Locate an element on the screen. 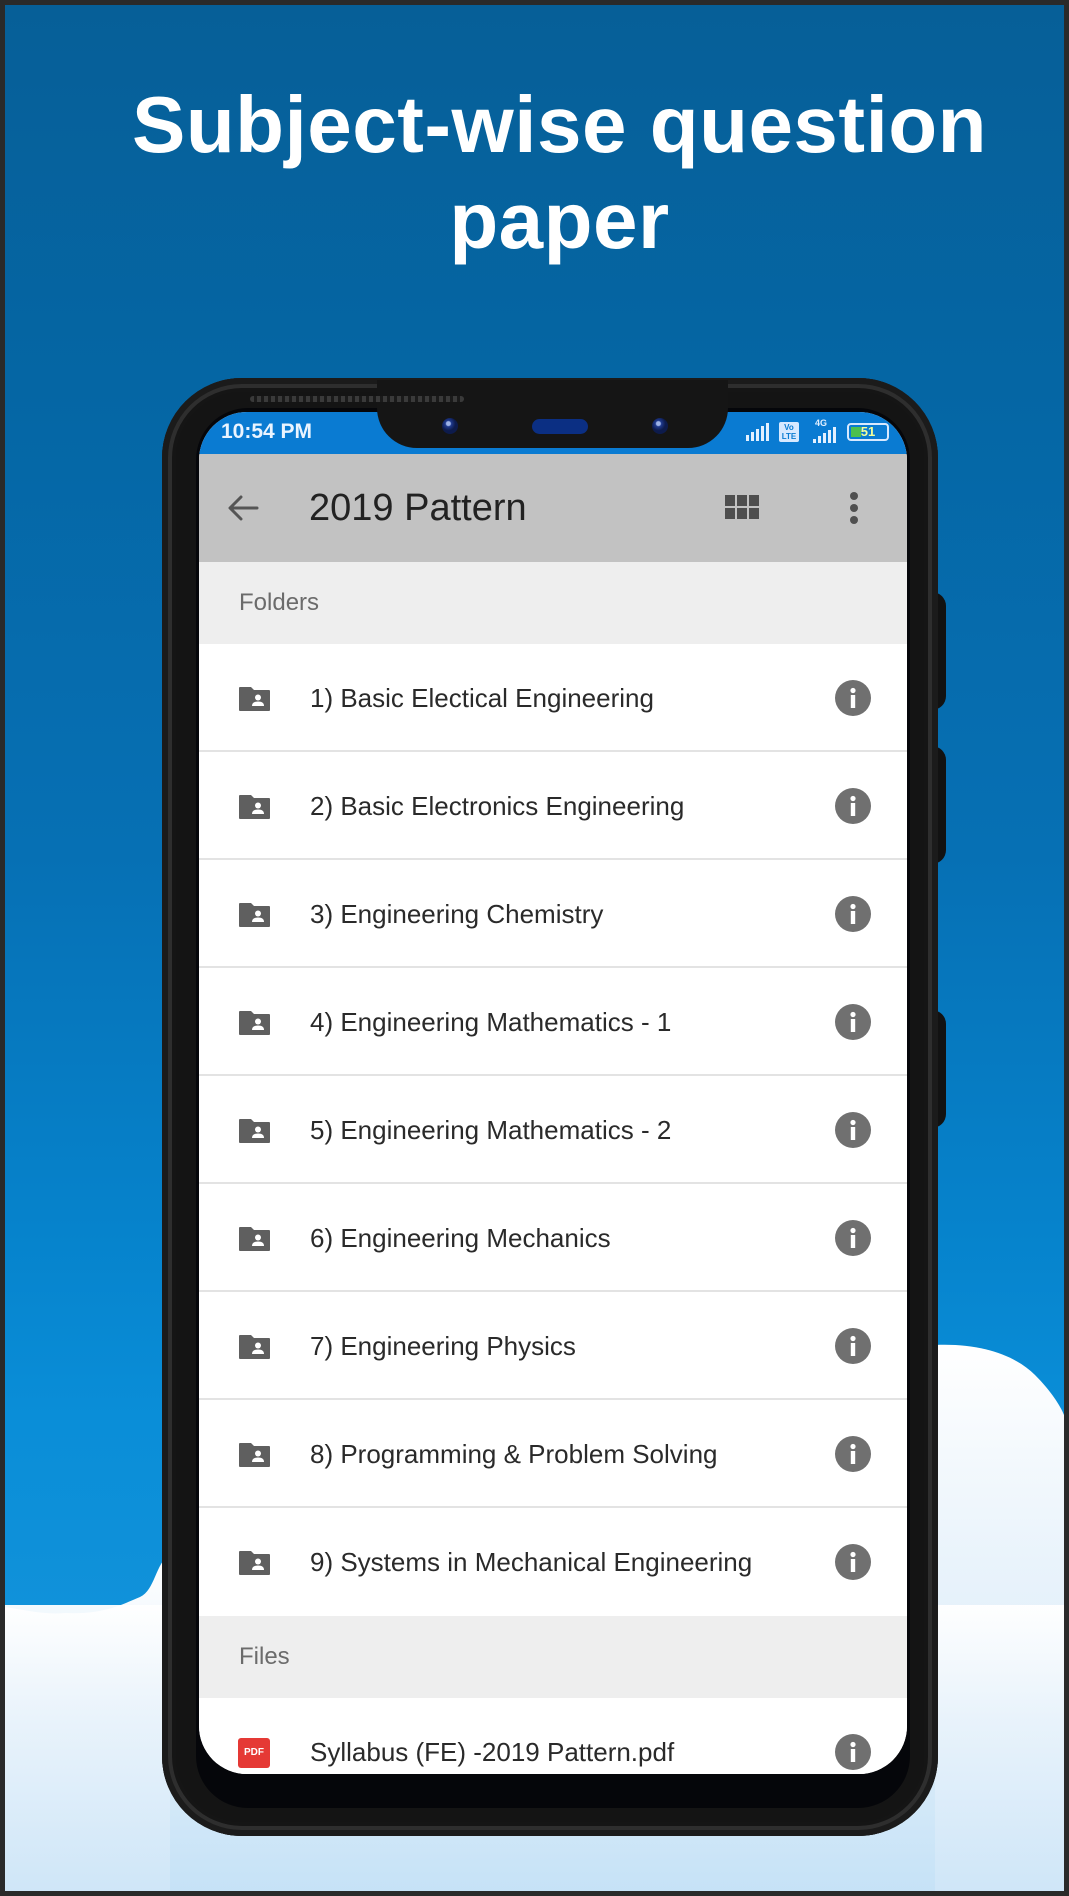  folder-list-item: 5) Engineering Mathematics - 2 is located at coordinates (553, 1130).